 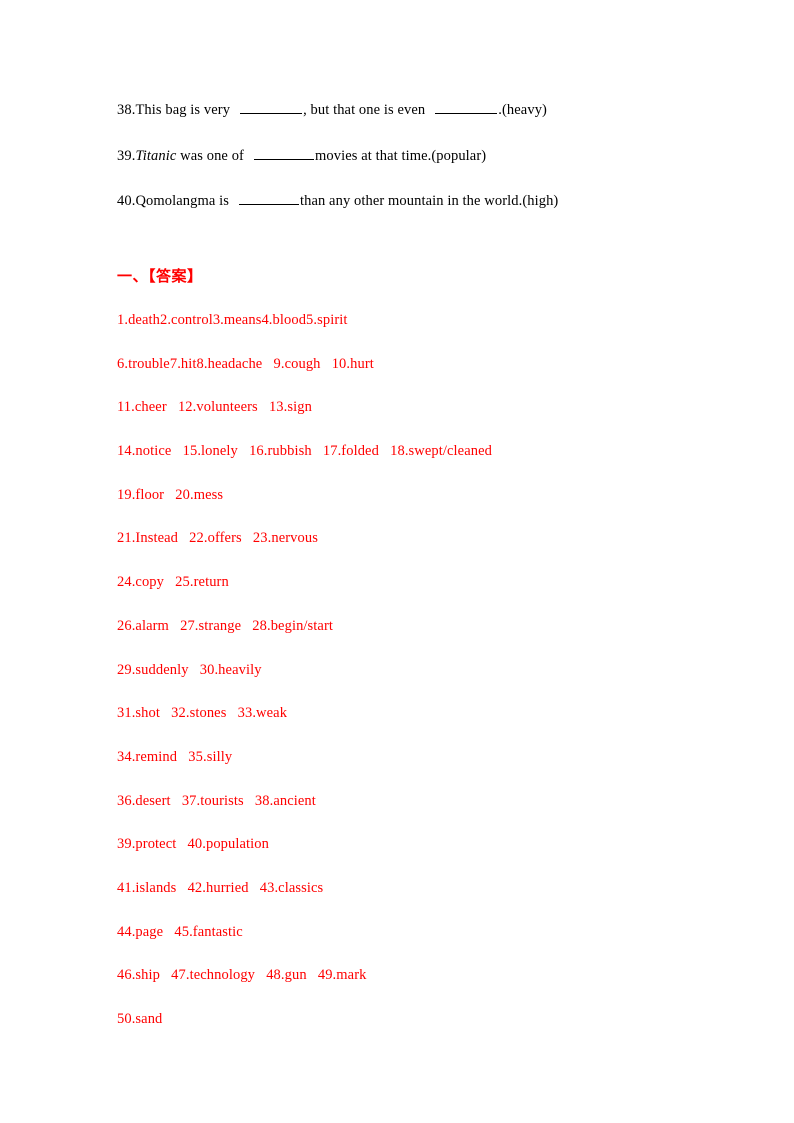 What do you see at coordinates (400, 155) in the screenshot?
I see `question-39-text-part2: movies at that time.(popular)` at bounding box center [400, 155].